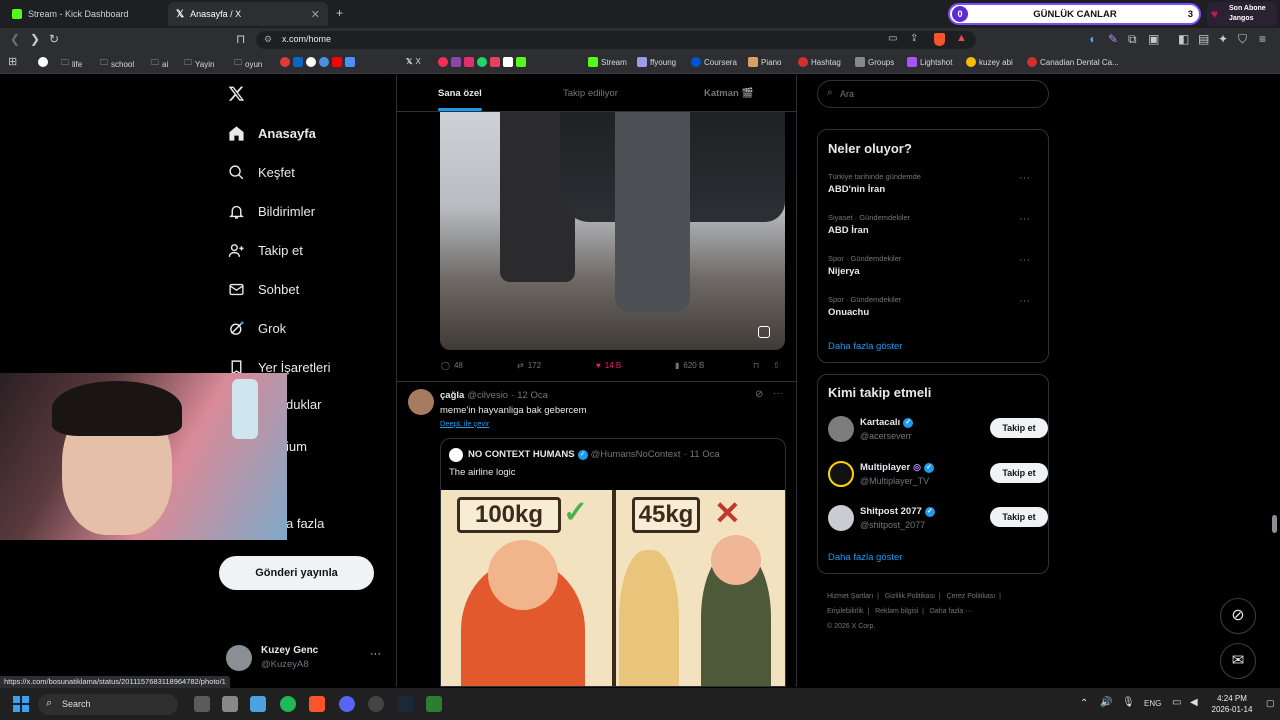 The height and width of the screenshot is (720, 1280). I want to click on account-switcher: Kuzey Genc @KuzeyA8 ···, so click(306, 659).